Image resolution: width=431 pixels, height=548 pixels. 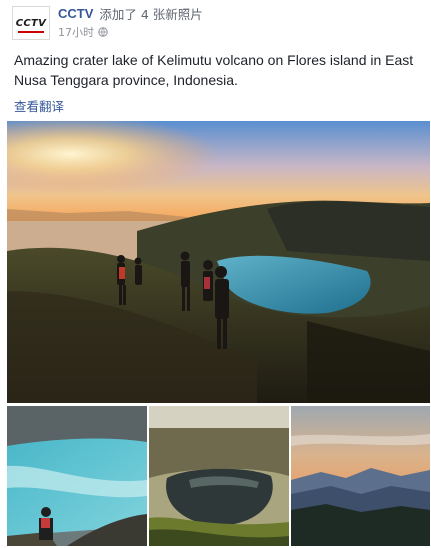 I want to click on avatar-logo-accent, so click(x=31, y=32).